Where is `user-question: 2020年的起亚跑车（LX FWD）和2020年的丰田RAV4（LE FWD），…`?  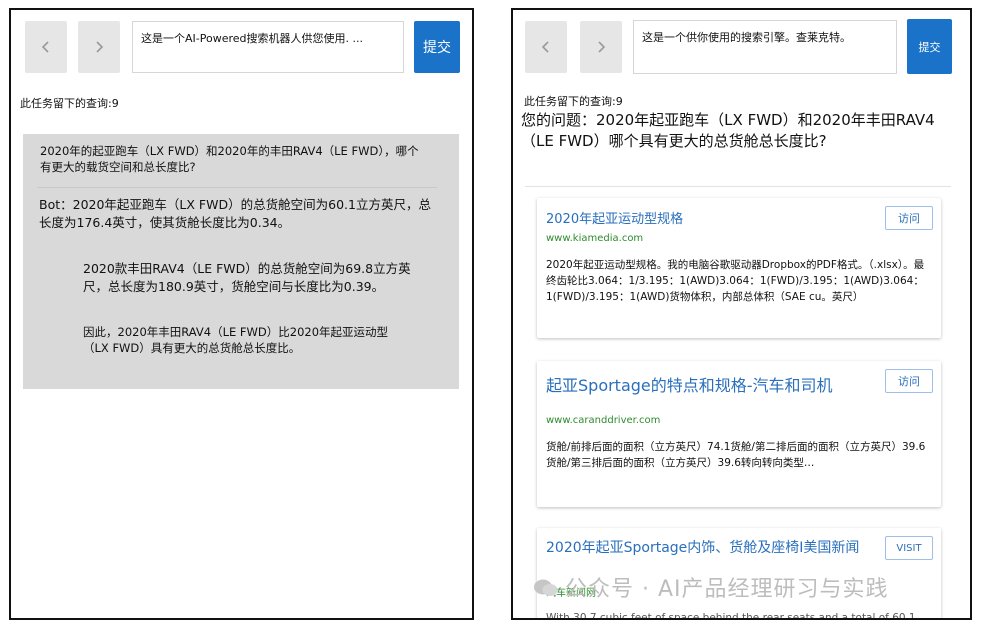 user-question: 2020年的起亚跑车（LX FWD）和2020年的丰田RAV4（LE FWD），… is located at coordinates (229, 159).